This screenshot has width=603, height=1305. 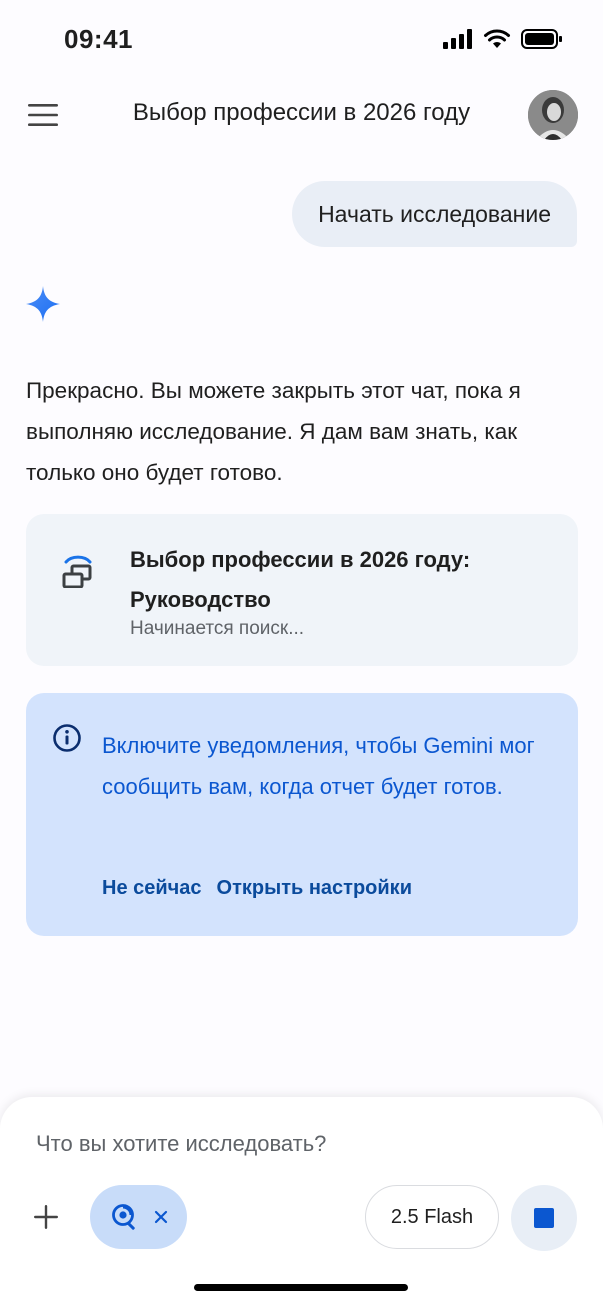 I want to click on not-now-button: Не сейчас, so click(x=152, y=888).